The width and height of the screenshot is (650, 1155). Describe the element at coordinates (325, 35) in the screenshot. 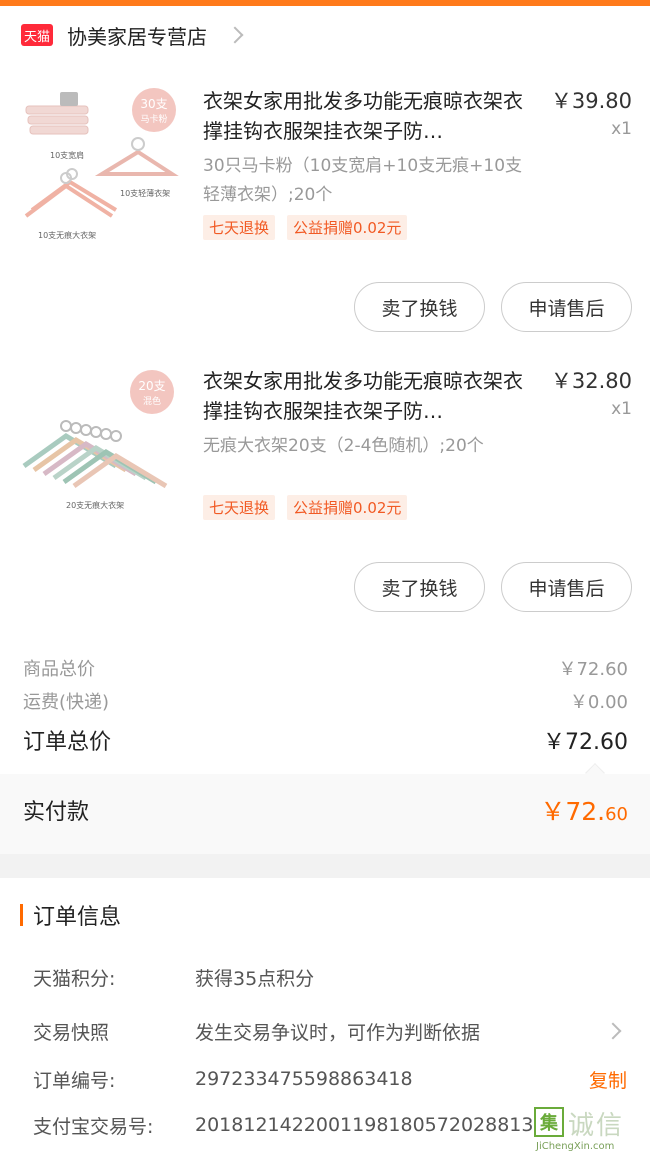

I see `store-header: 天猫 协美家居专营店` at that location.